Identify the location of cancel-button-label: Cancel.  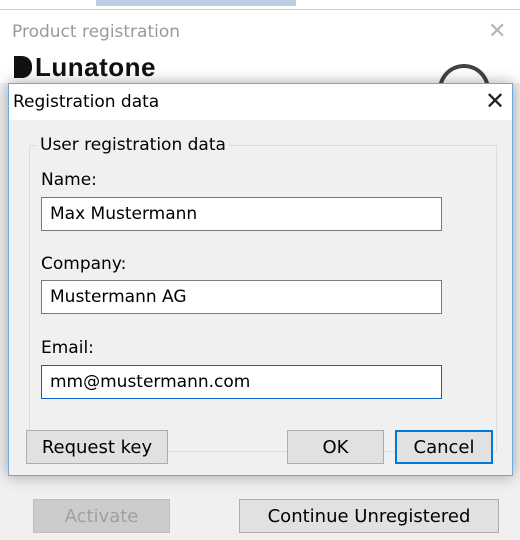
(444, 447).